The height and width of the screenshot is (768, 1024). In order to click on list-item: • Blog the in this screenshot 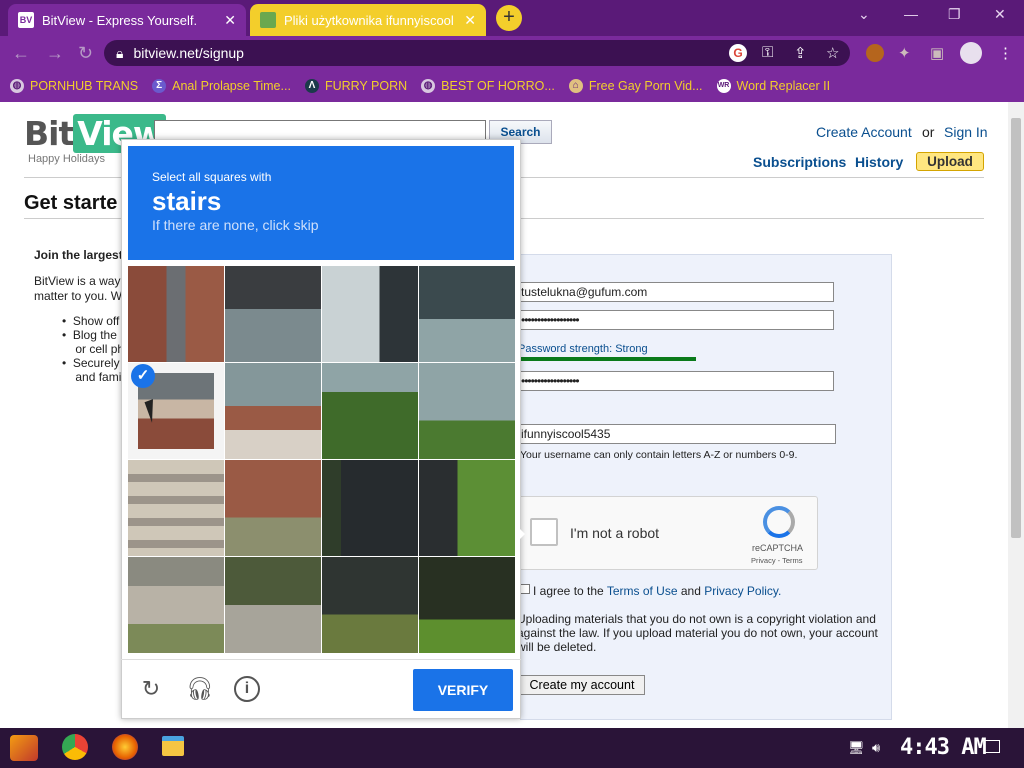, I will do `click(89, 335)`.